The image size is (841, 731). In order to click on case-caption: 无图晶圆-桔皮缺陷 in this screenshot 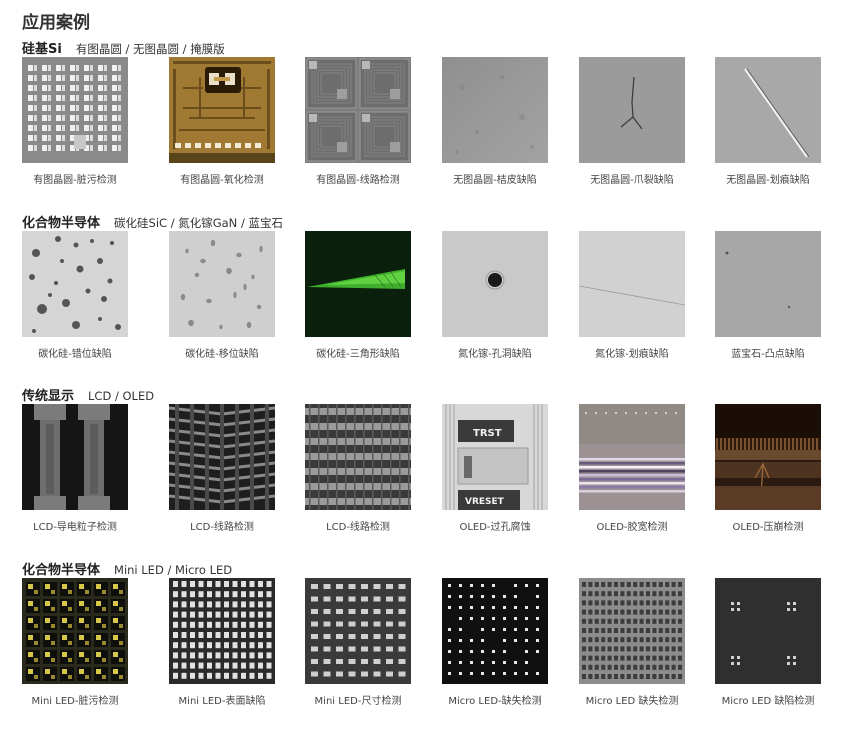, I will do `click(495, 180)`.